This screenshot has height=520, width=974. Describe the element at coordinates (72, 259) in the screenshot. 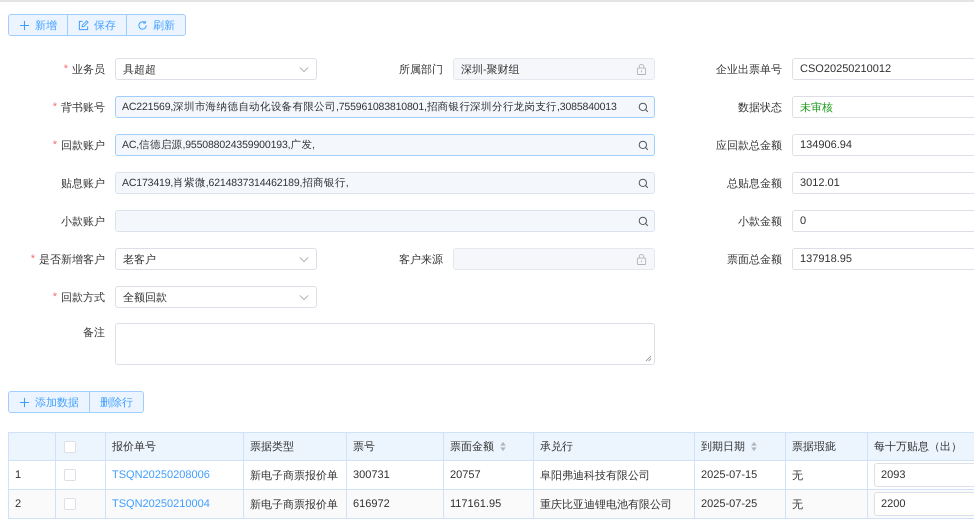

I see `field-label: 是否新增客户` at that location.